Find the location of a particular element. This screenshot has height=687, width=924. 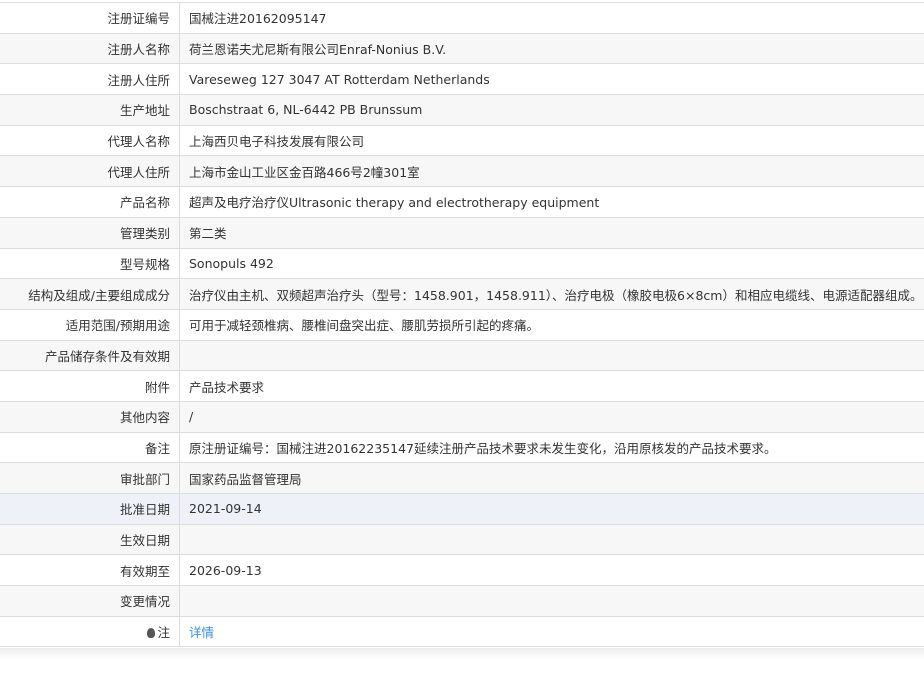

table-row: 有效期至 2026-09-13 is located at coordinates (462, 570).